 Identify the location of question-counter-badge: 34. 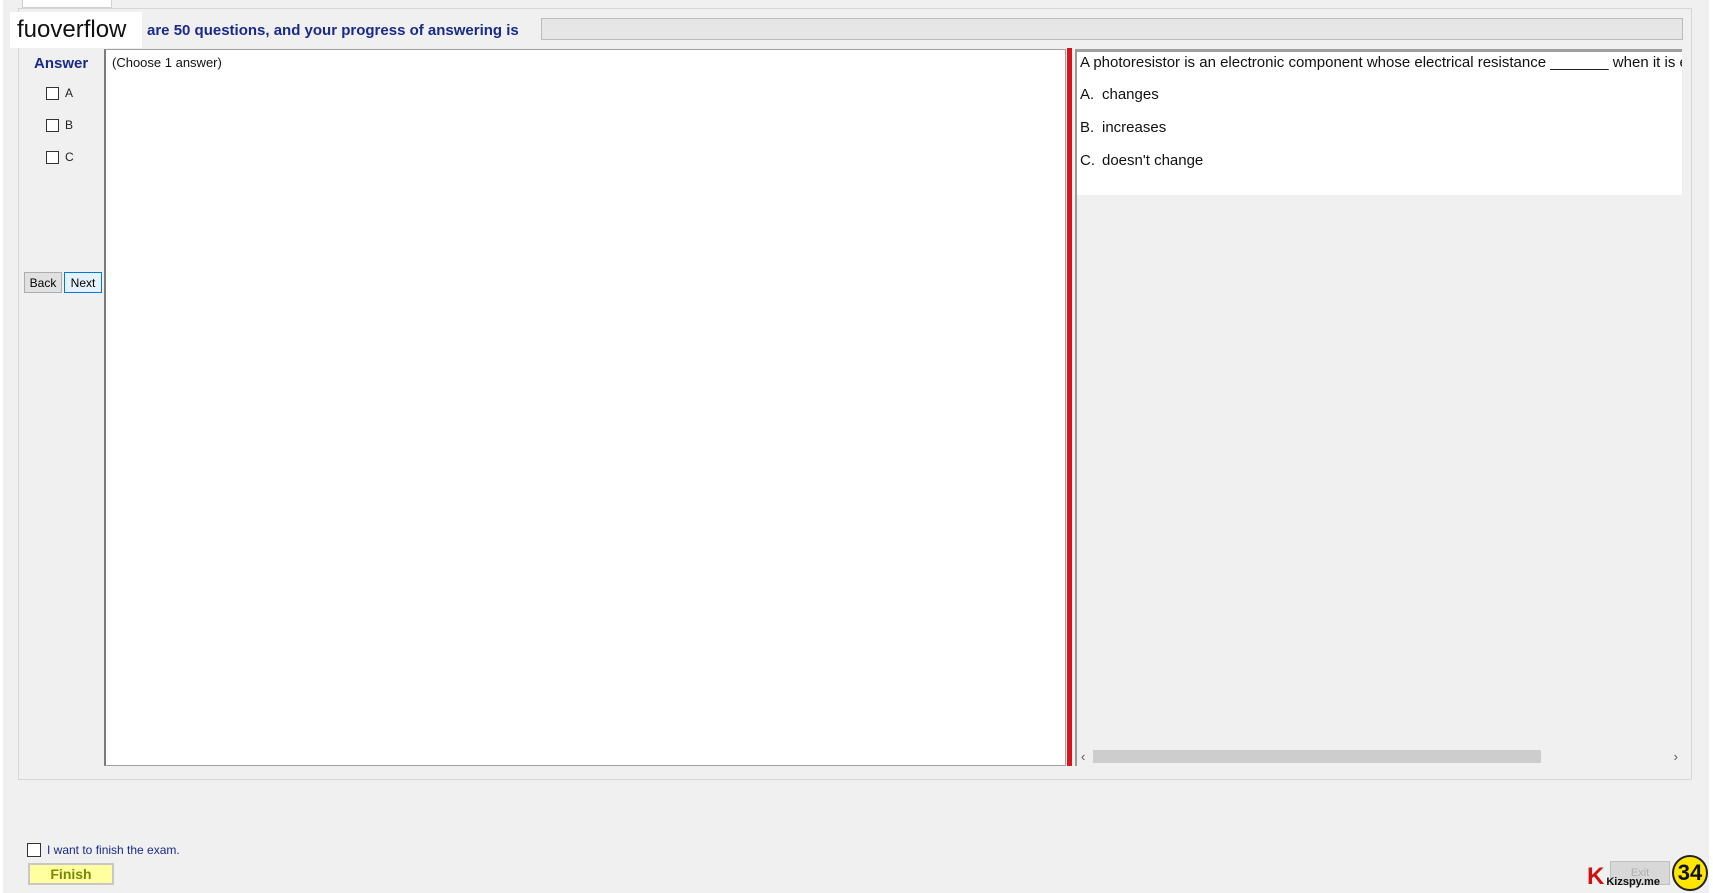
(1690, 873).